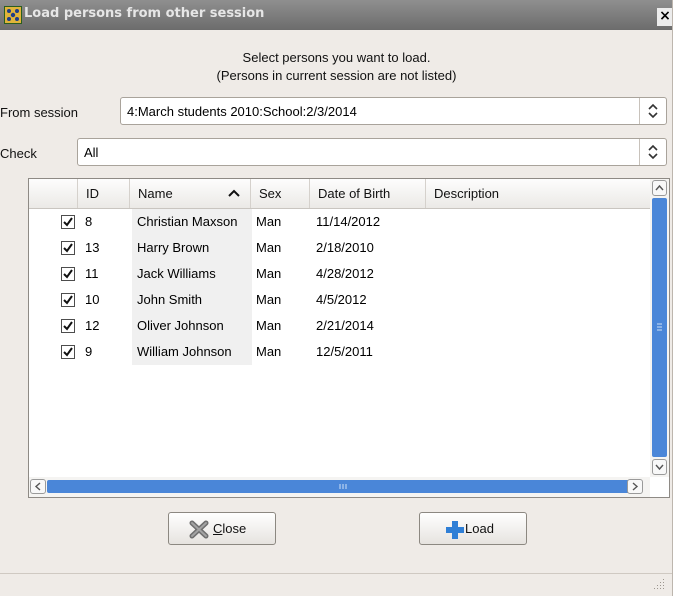 This screenshot has height=596, width=673. Describe the element at coordinates (344, 351) in the screenshot. I see `row-dob: 12/5/2011` at that location.